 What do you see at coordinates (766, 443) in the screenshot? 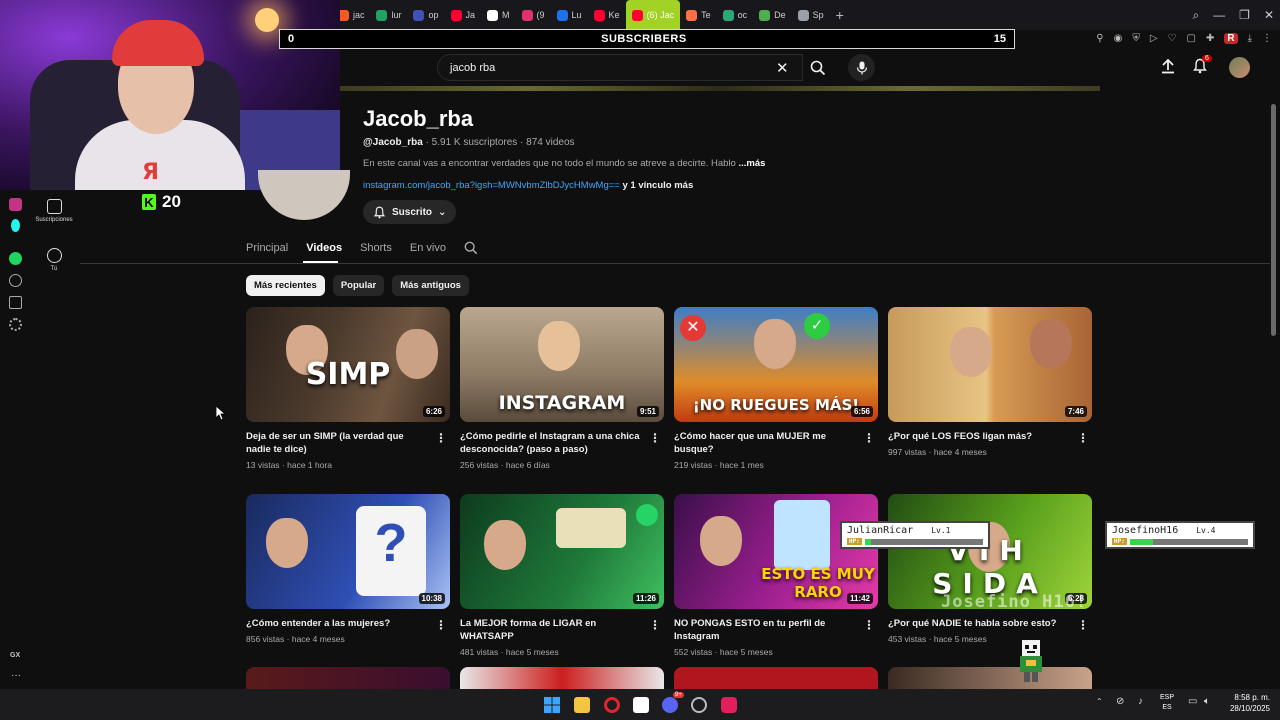
I see `video-title: ¿Cómo hacer que una MUJER me busque?` at bounding box center [766, 443].